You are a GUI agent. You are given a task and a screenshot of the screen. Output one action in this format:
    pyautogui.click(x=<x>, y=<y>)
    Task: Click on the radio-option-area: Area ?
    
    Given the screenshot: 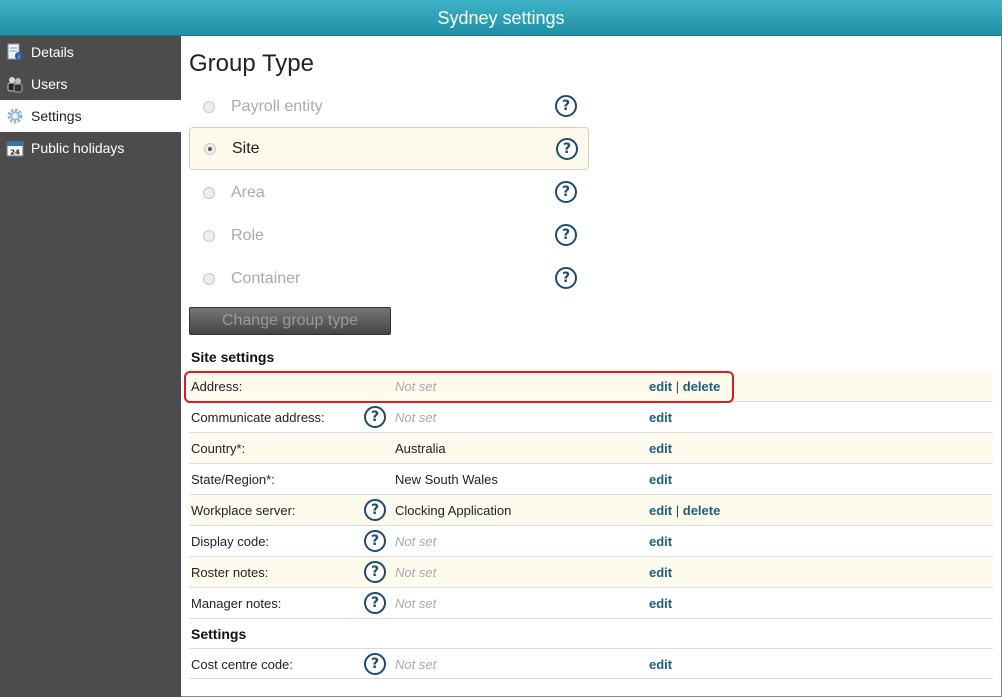 What is the action you would take?
    pyautogui.click(x=389, y=192)
    